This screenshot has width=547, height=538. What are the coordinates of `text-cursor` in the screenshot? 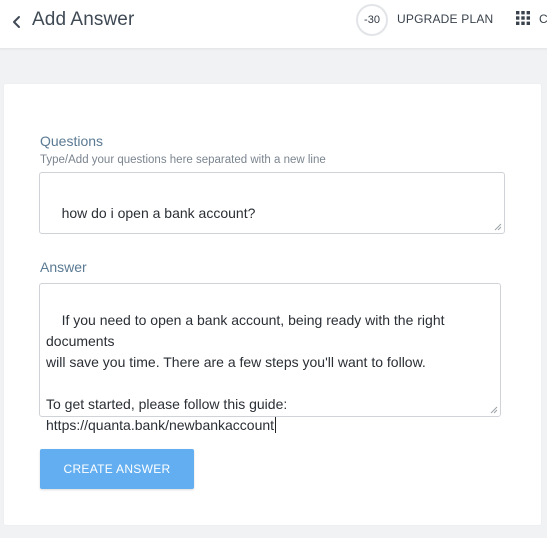 It's located at (276, 425).